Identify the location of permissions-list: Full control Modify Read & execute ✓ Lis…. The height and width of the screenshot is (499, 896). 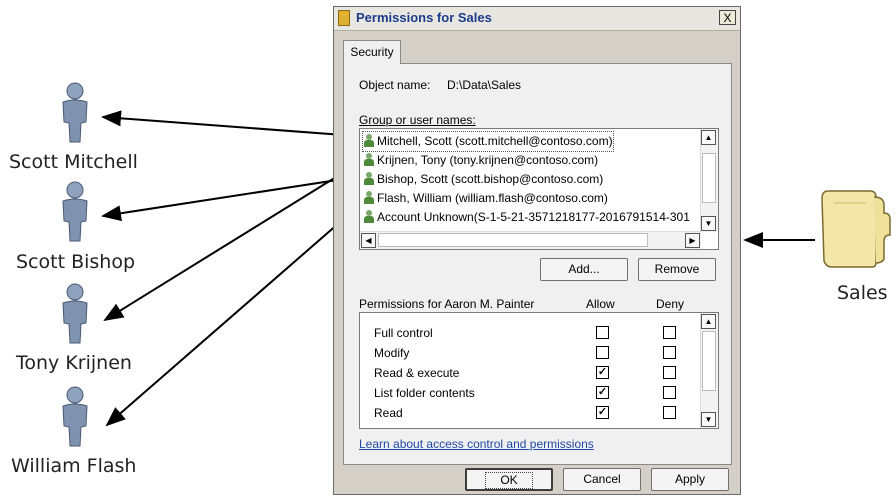
(539, 370).